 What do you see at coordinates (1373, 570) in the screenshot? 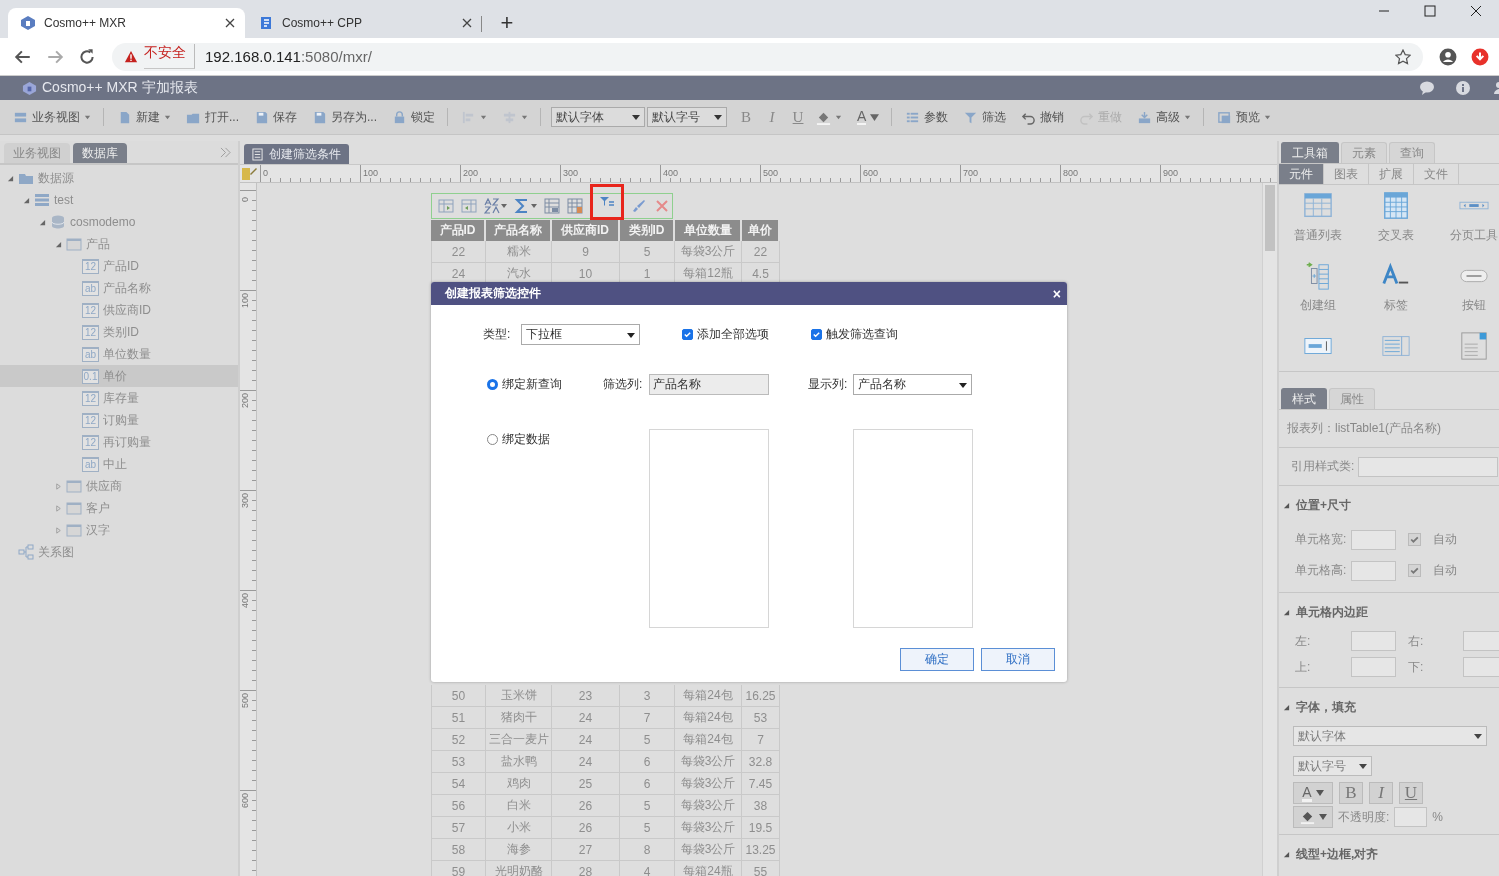
I see `size-field` at bounding box center [1373, 570].